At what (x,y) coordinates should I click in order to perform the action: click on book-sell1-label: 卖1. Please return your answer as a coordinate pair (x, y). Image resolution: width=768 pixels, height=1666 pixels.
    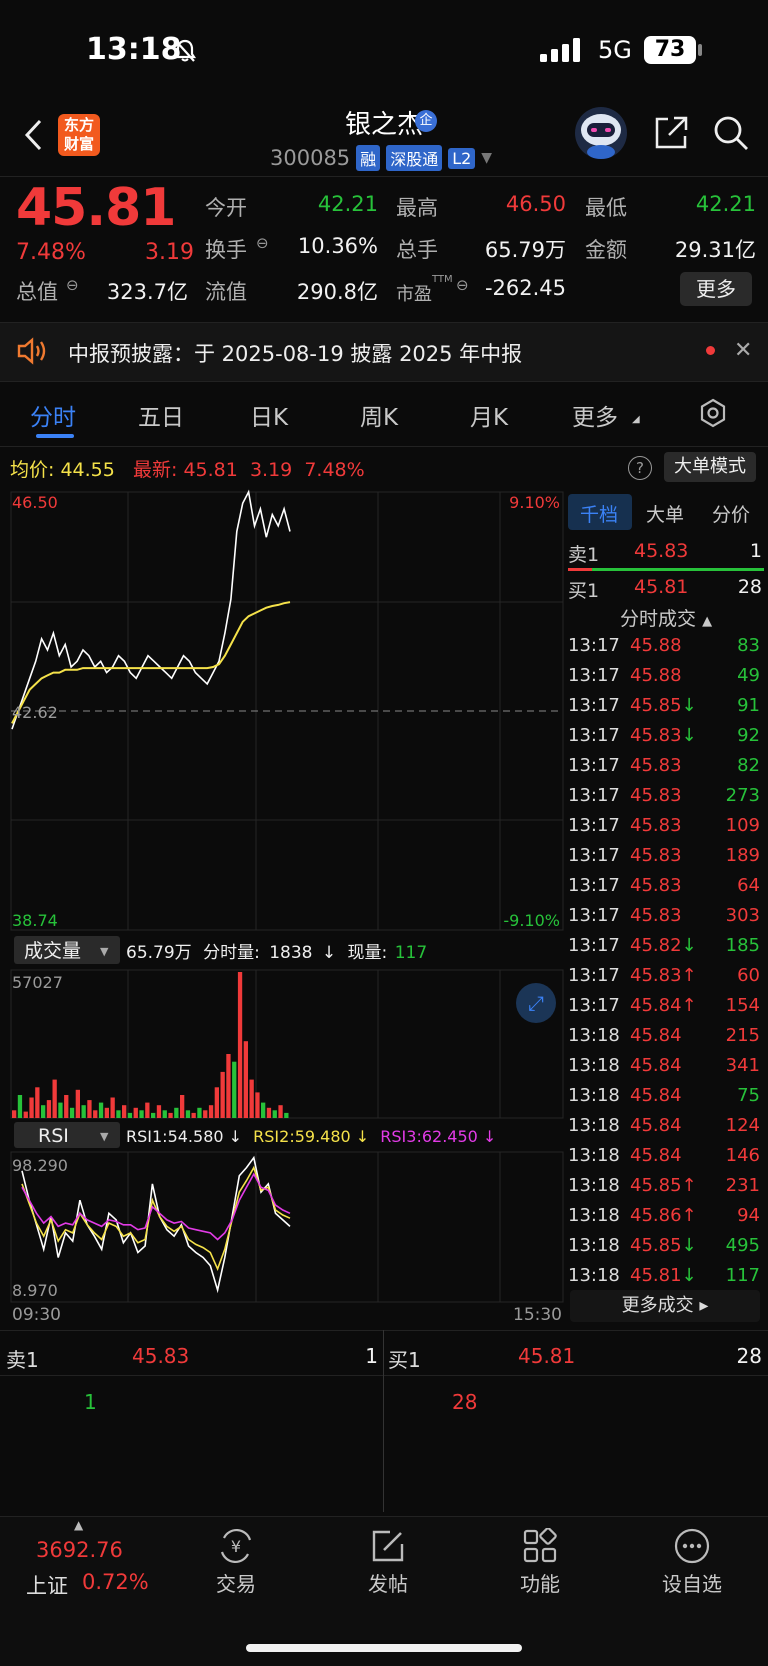
    Looking at the image, I should click on (22, 1360).